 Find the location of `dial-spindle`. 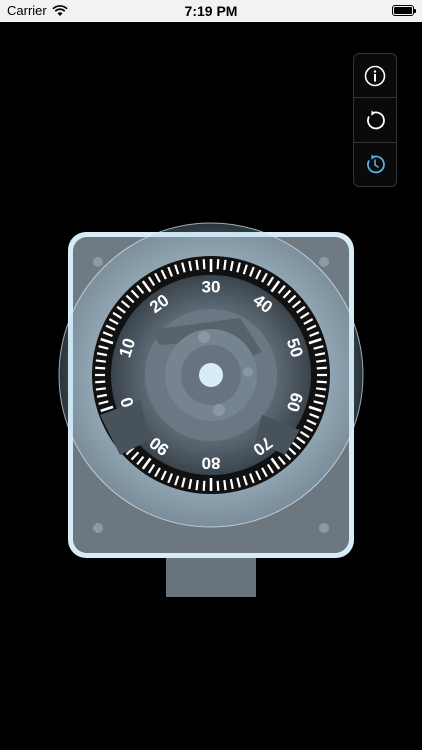

dial-spindle is located at coordinates (211, 375).